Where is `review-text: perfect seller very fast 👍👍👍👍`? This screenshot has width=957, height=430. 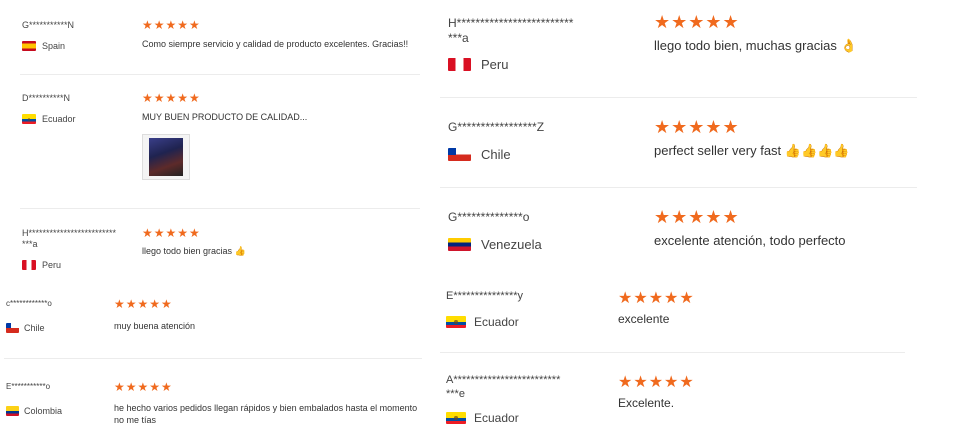 review-text: perfect seller very fast 👍👍👍👍 is located at coordinates (752, 150).